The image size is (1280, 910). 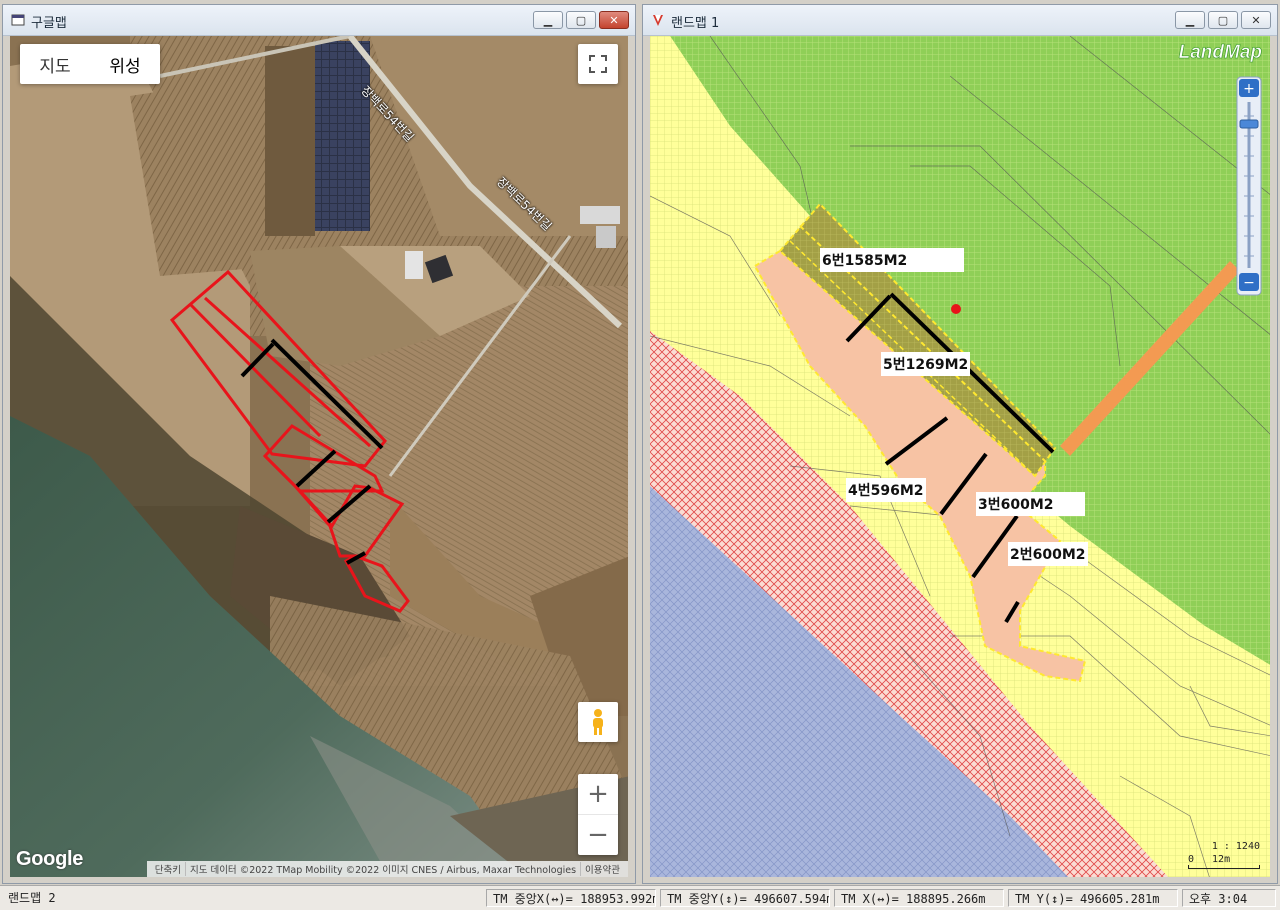 I want to click on map-type-map: 지도, so click(x=55, y=64).